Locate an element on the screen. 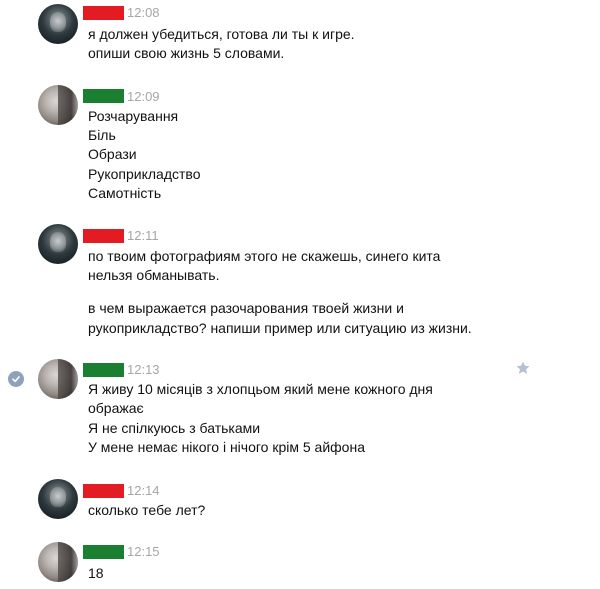  message-text-line: Рукоприкладство is located at coordinates (144, 174).